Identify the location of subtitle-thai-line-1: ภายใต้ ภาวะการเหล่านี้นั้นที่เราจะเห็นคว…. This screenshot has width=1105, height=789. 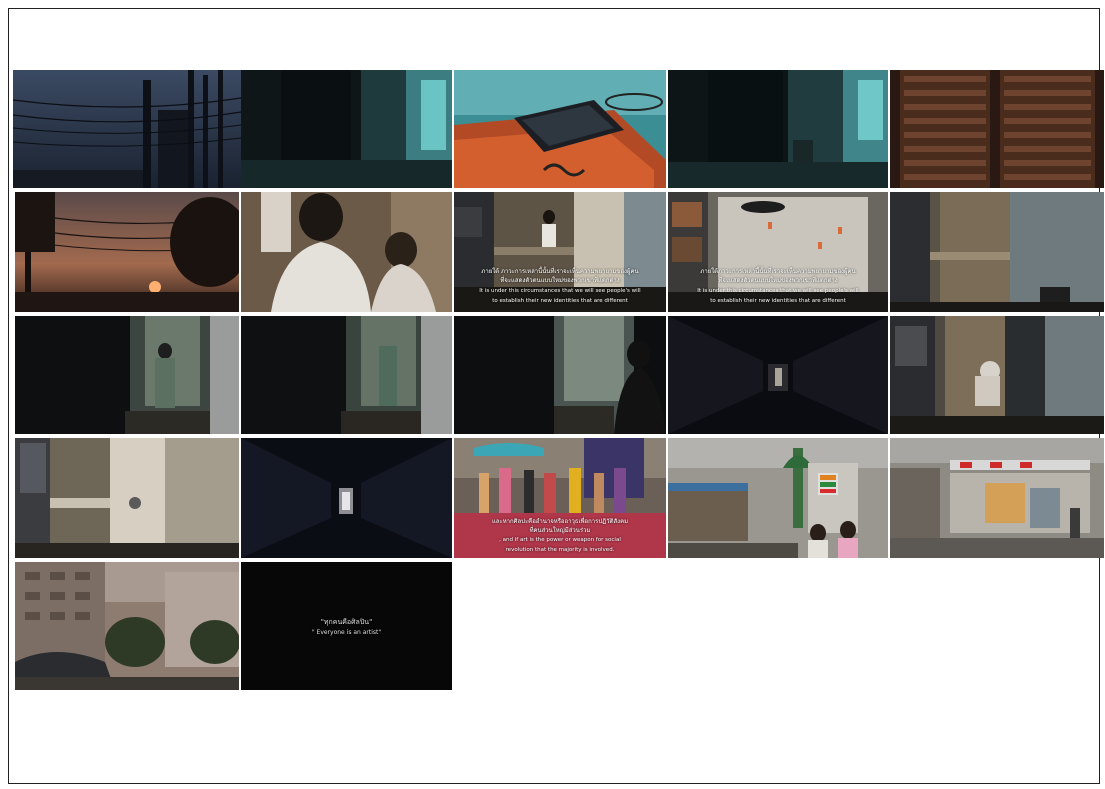
(560, 271).